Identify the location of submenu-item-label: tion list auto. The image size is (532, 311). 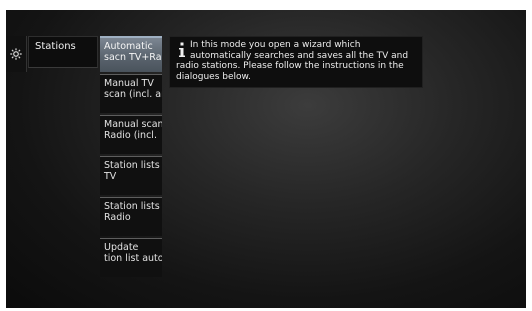
(133, 258).